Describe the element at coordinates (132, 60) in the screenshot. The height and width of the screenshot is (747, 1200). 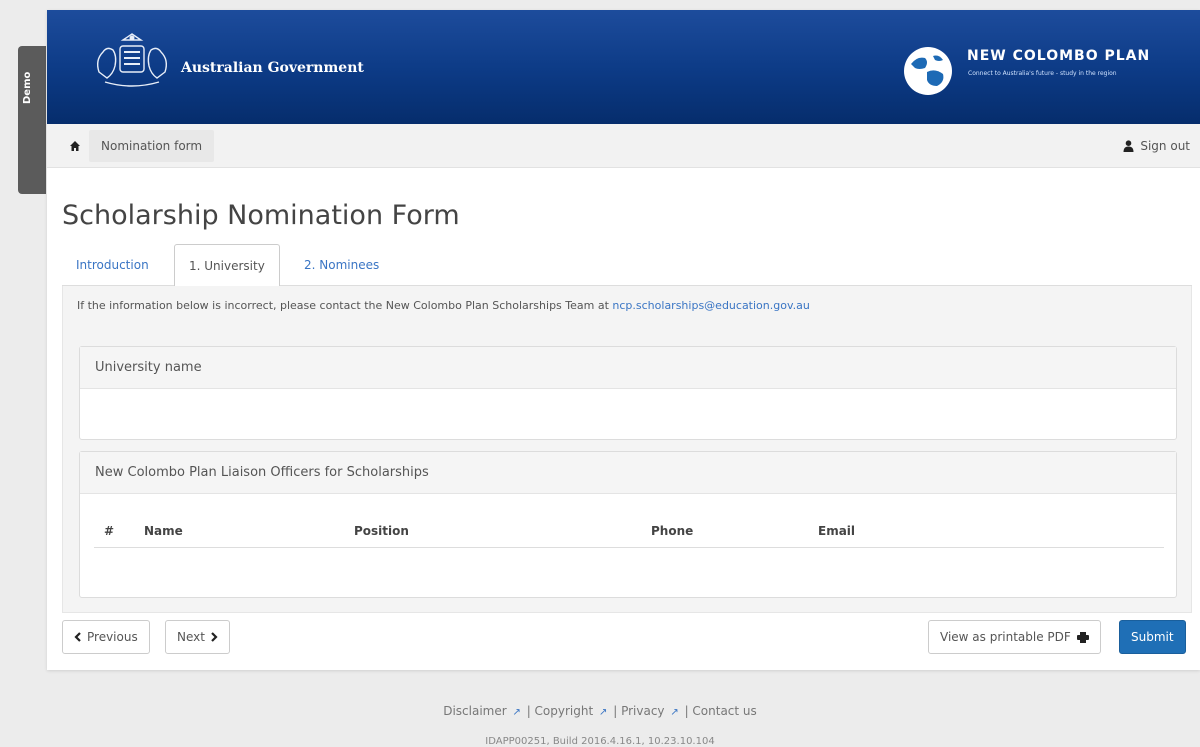
I see `coat-of-arms-logo` at that location.